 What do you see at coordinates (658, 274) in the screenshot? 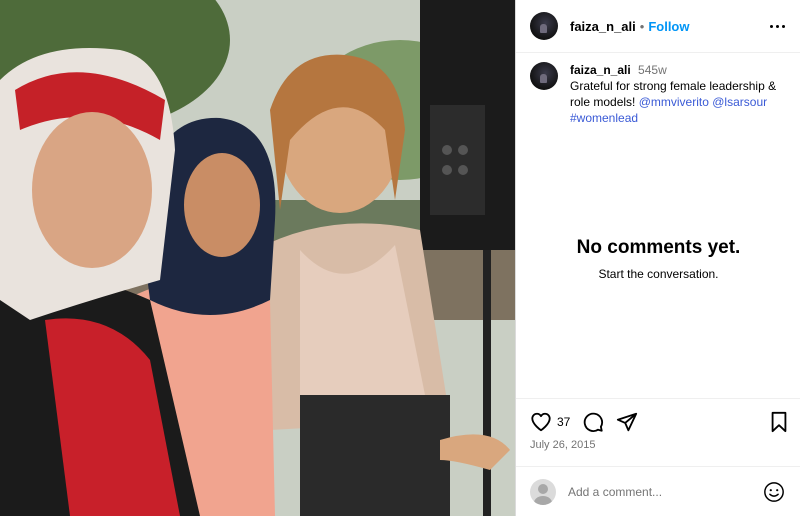
I see `empty-comments-subtitle: Start the conversation.` at bounding box center [658, 274].